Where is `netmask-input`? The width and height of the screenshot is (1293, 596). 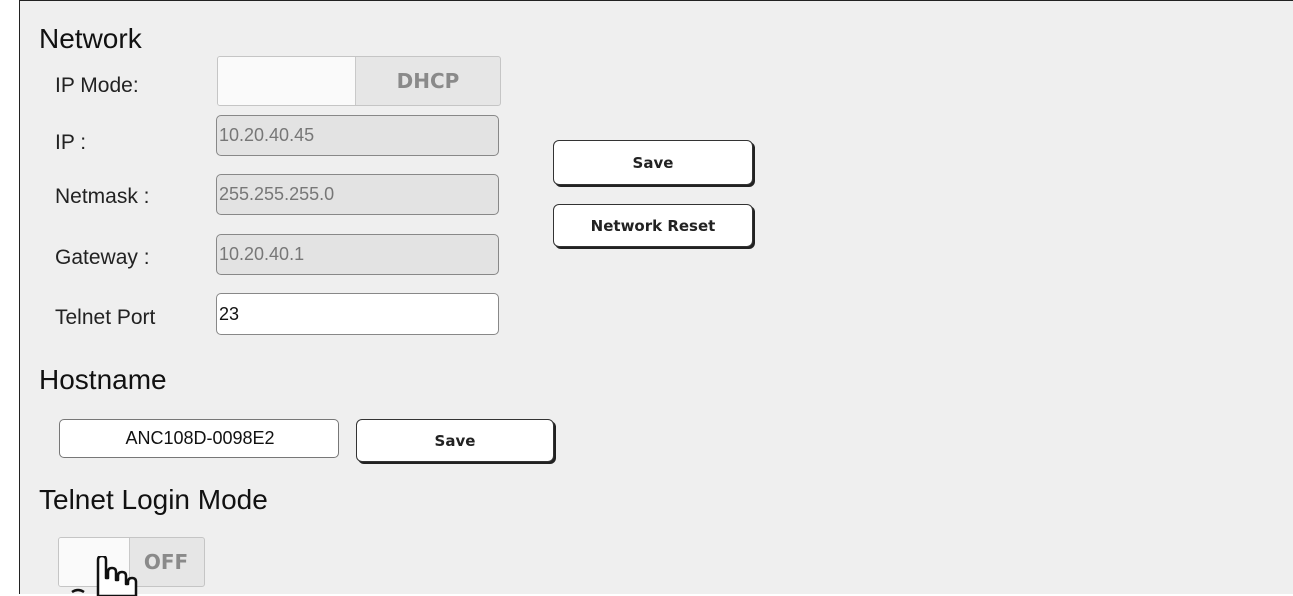
netmask-input is located at coordinates (357, 194).